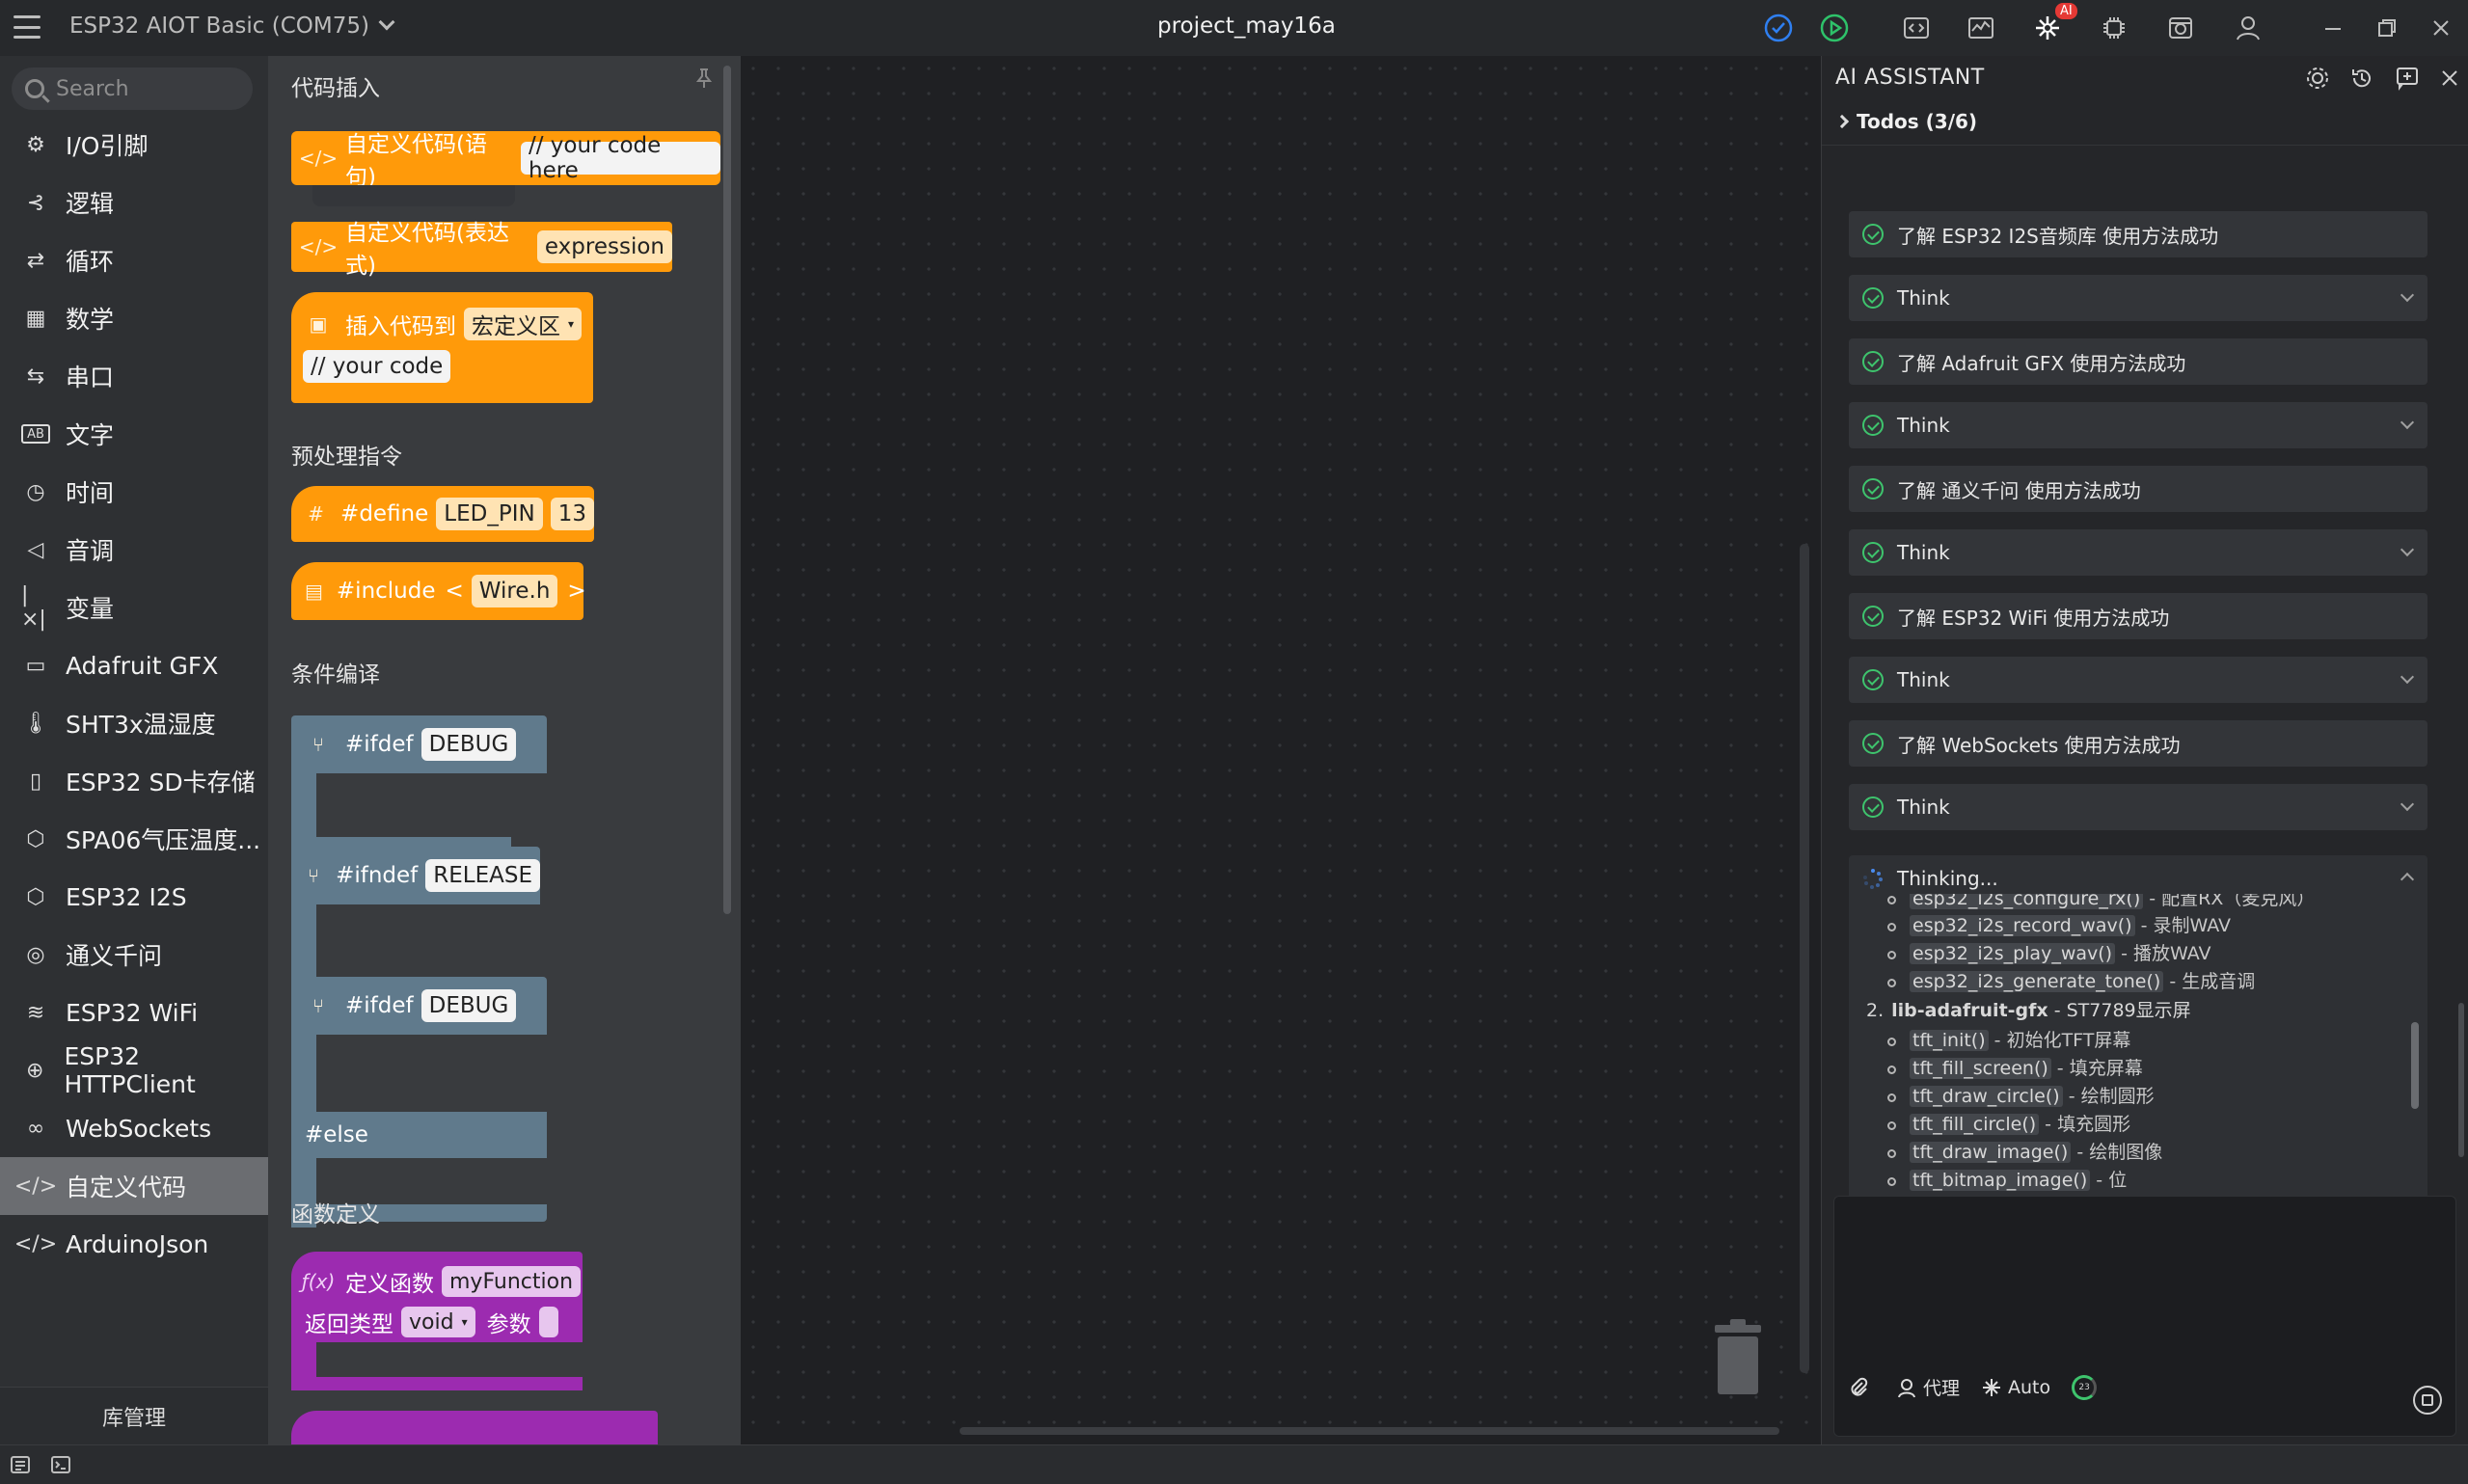  What do you see at coordinates (134, 955) in the screenshot?
I see `category-qwen: ◎ 通义千问` at bounding box center [134, 955].